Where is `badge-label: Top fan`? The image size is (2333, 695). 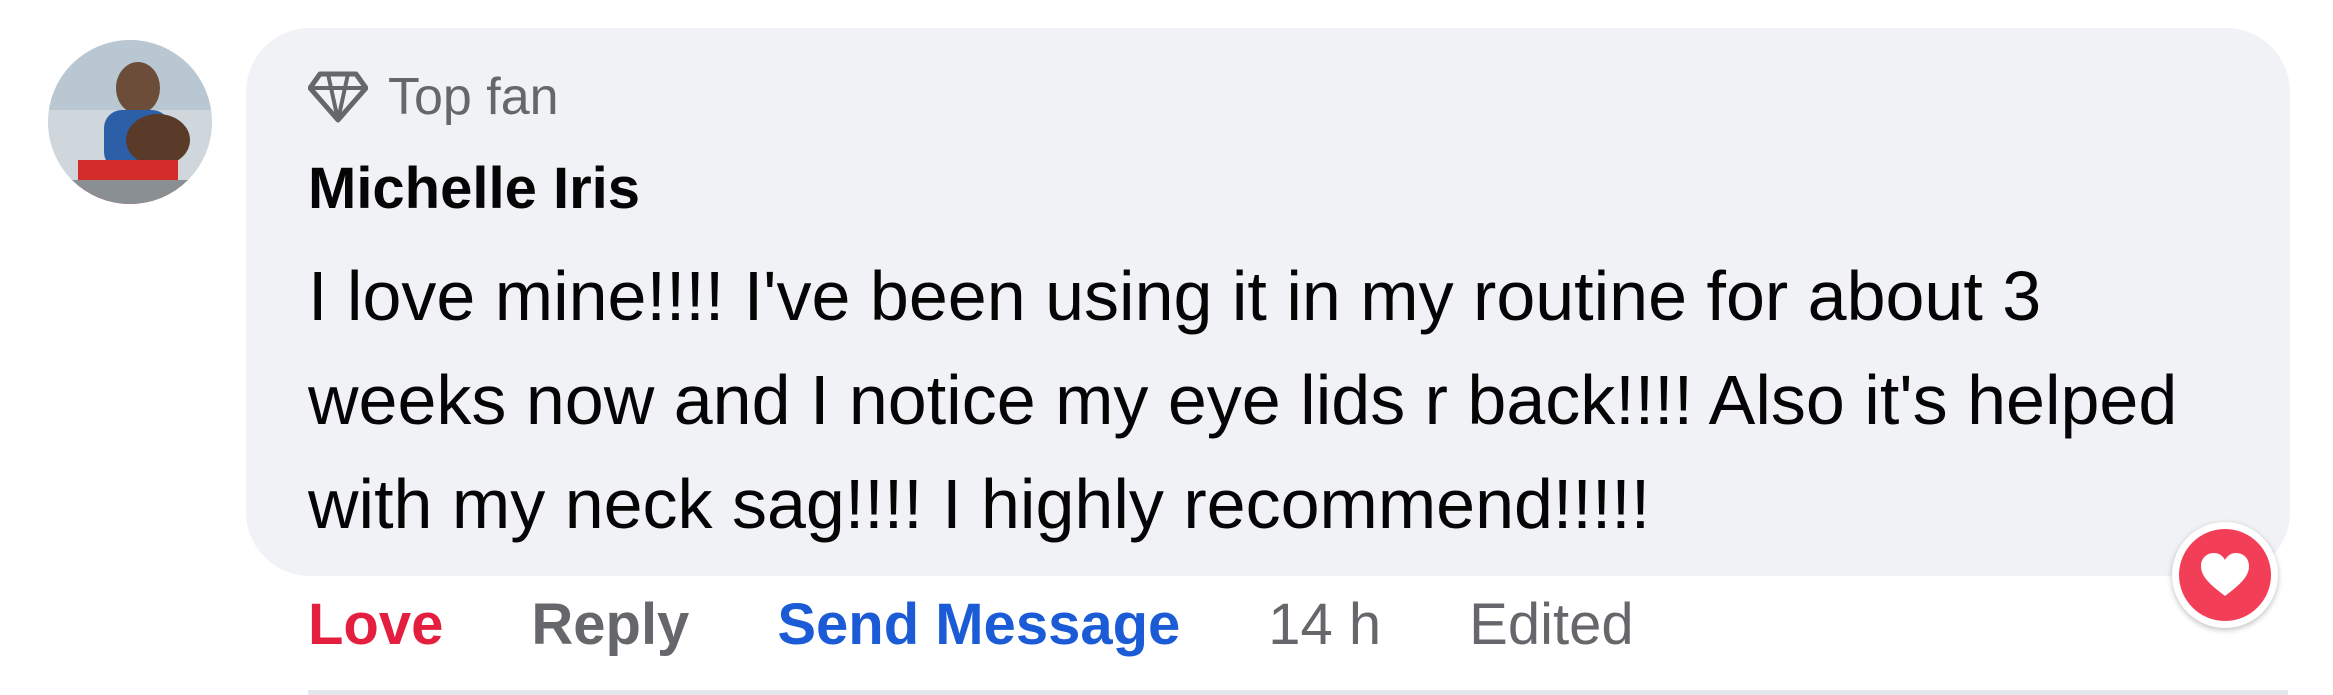
badge-label: Top fan is located at coordinates (473, 97).